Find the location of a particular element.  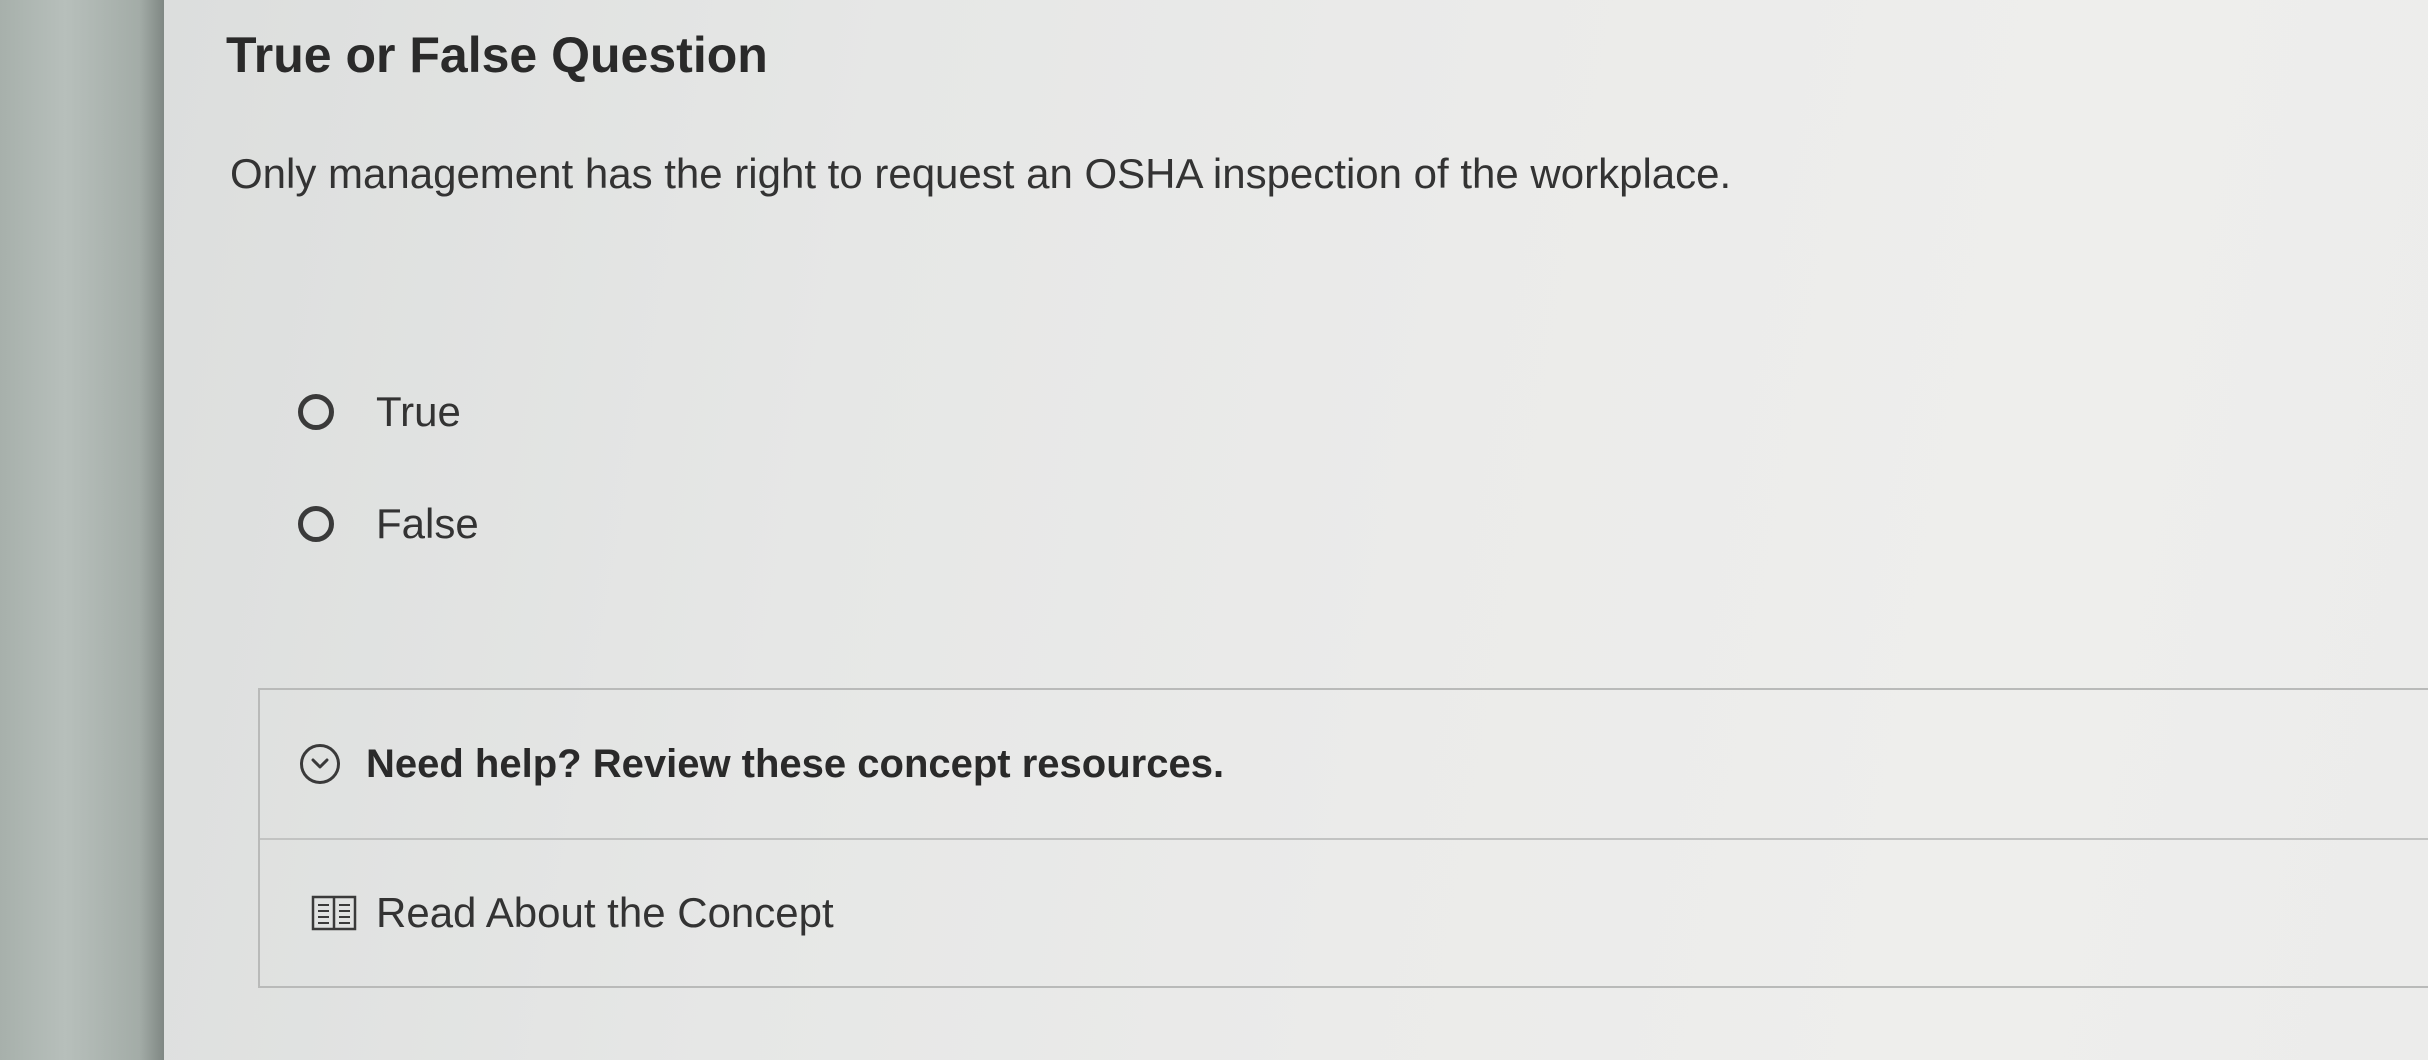

book-icon is located at coordinates (334, 913).